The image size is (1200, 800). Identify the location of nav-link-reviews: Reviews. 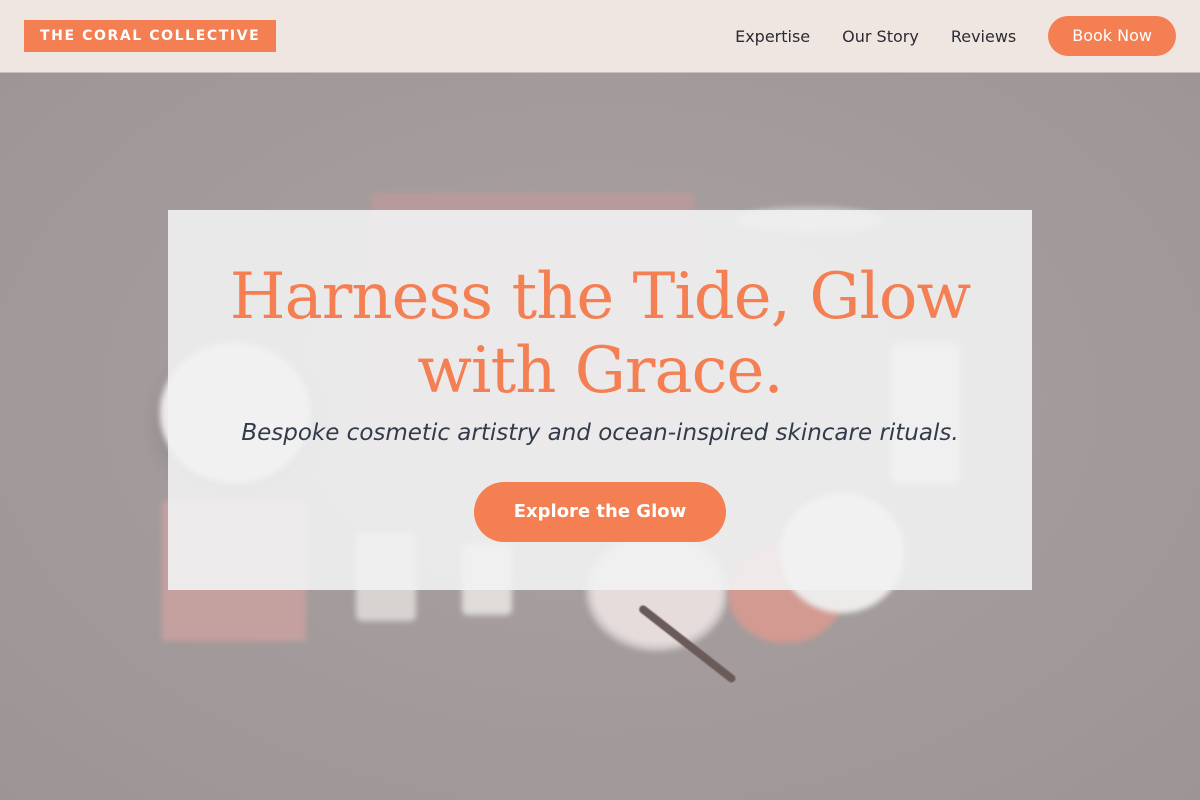
(983, 36).